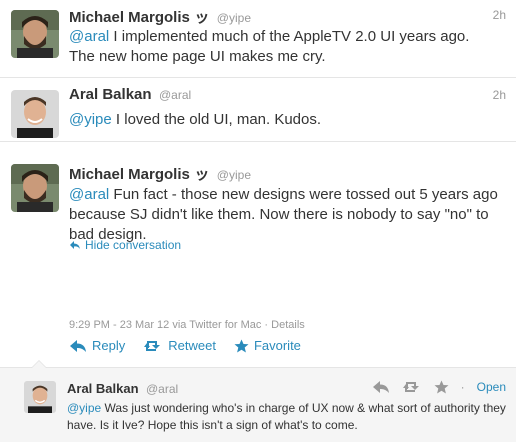  Describe the element at coordinates (216, 119) in the screenshot. I see `tweet-body: I loved the old UI, man. Kudos.` at that location.